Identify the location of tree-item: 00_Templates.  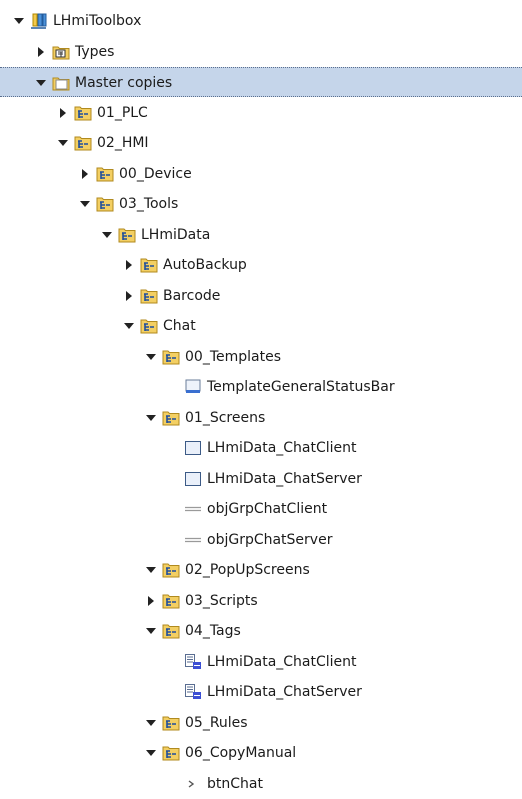
(261, 357).